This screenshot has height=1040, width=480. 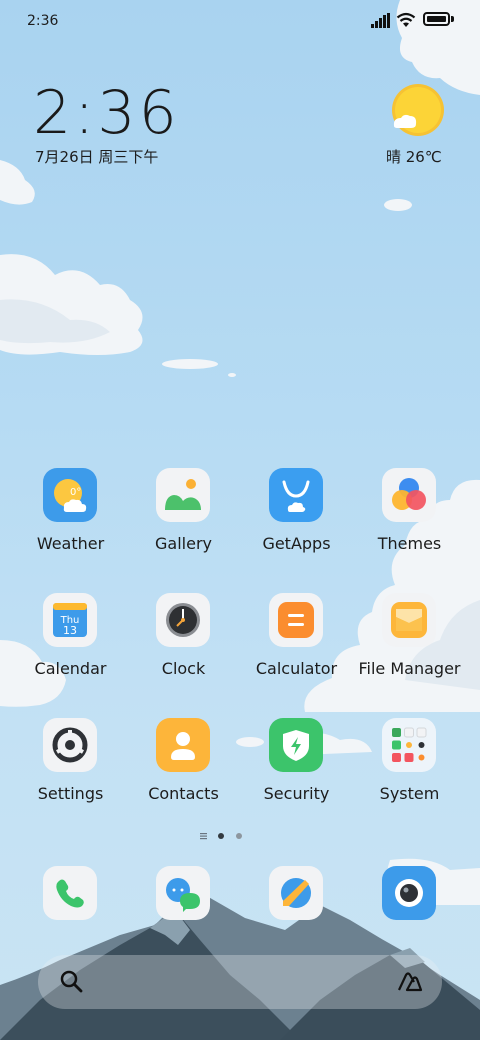 What do you see at coordinates (409, 793) in the screenshot?
I see `app-label: System` at bounding box center [409, 793].